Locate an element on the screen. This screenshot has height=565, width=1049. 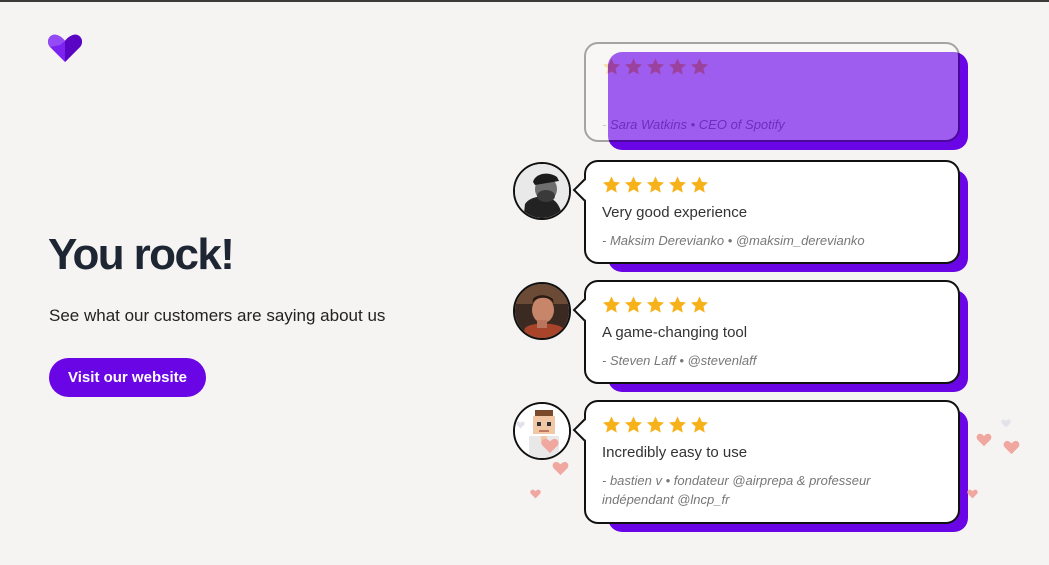
avatar-bw-cap-icon is located at coordinates (542, 191).